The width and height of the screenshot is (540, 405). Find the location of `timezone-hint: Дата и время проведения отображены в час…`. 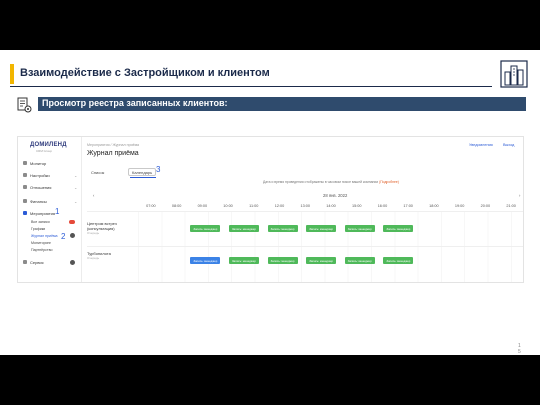

timezone-hint: Дата и время проведения отображены в час… is located at coordinates (331, 182).